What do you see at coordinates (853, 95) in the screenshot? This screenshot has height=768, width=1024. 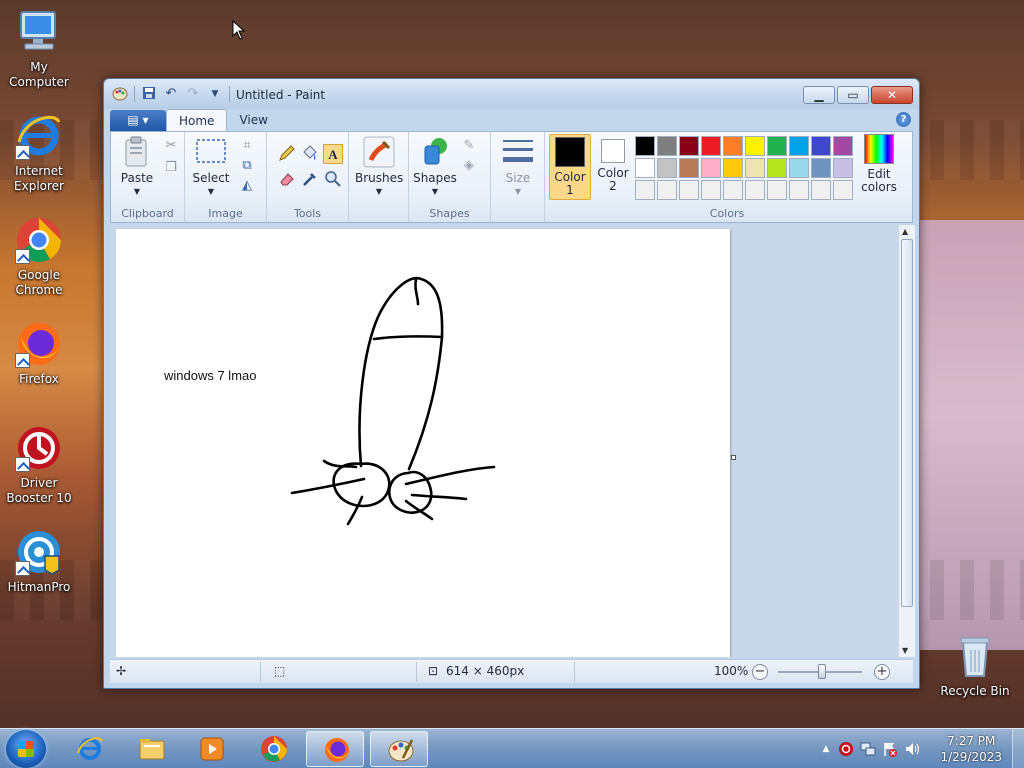 I see `maximize-button: ▭` at bounding box center [853, 95].